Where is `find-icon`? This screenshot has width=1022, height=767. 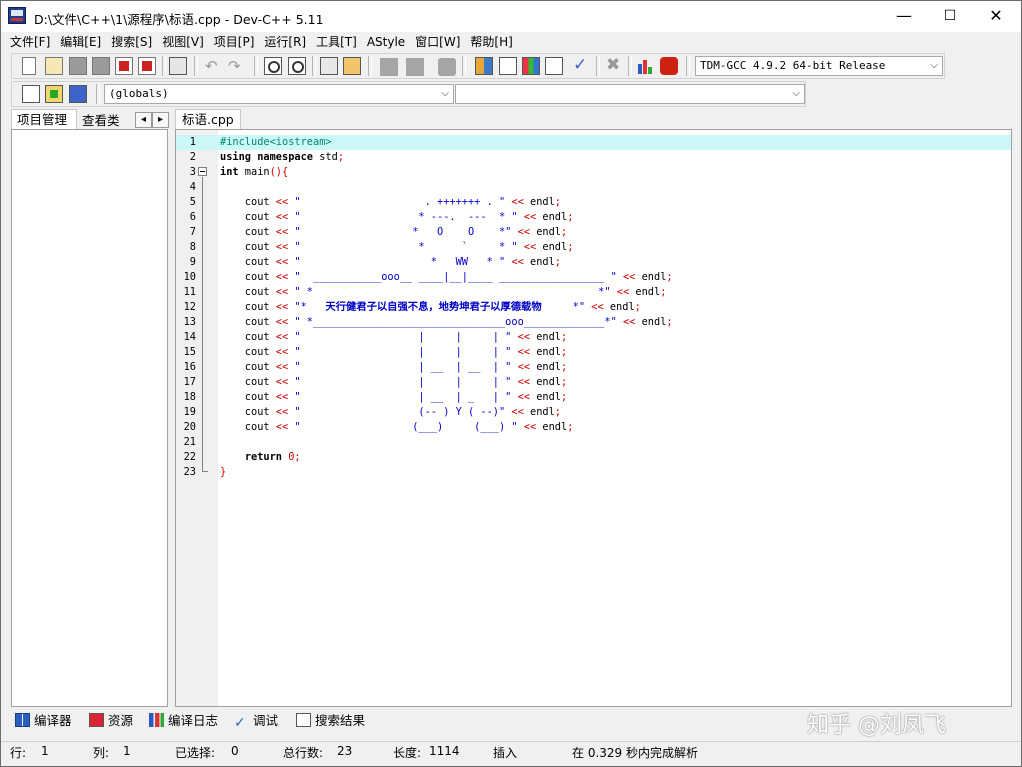
find-icon is located at coordinates (273, 66).